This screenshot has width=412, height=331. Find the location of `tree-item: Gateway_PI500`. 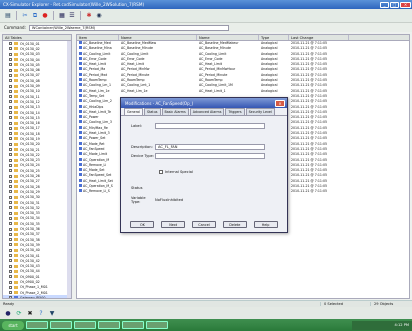

tree-item: Gateway_PI500 is located at coordinates (37, 296).